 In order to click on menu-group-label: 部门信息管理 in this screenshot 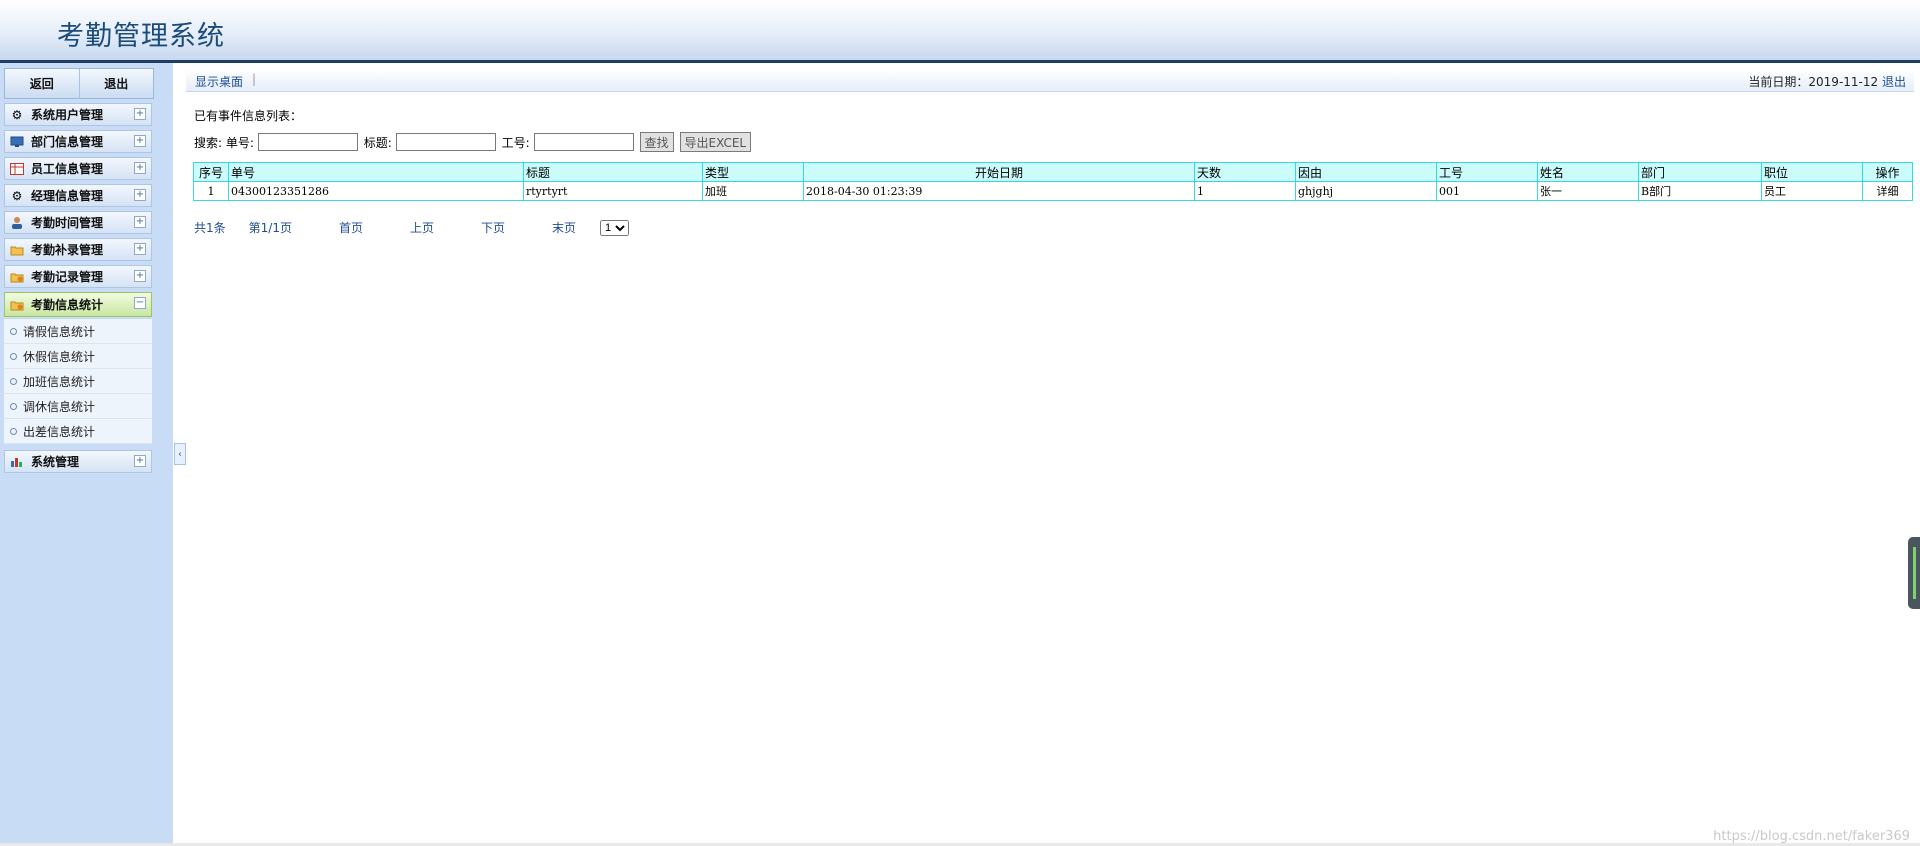, I will do `click(67, 142)`.